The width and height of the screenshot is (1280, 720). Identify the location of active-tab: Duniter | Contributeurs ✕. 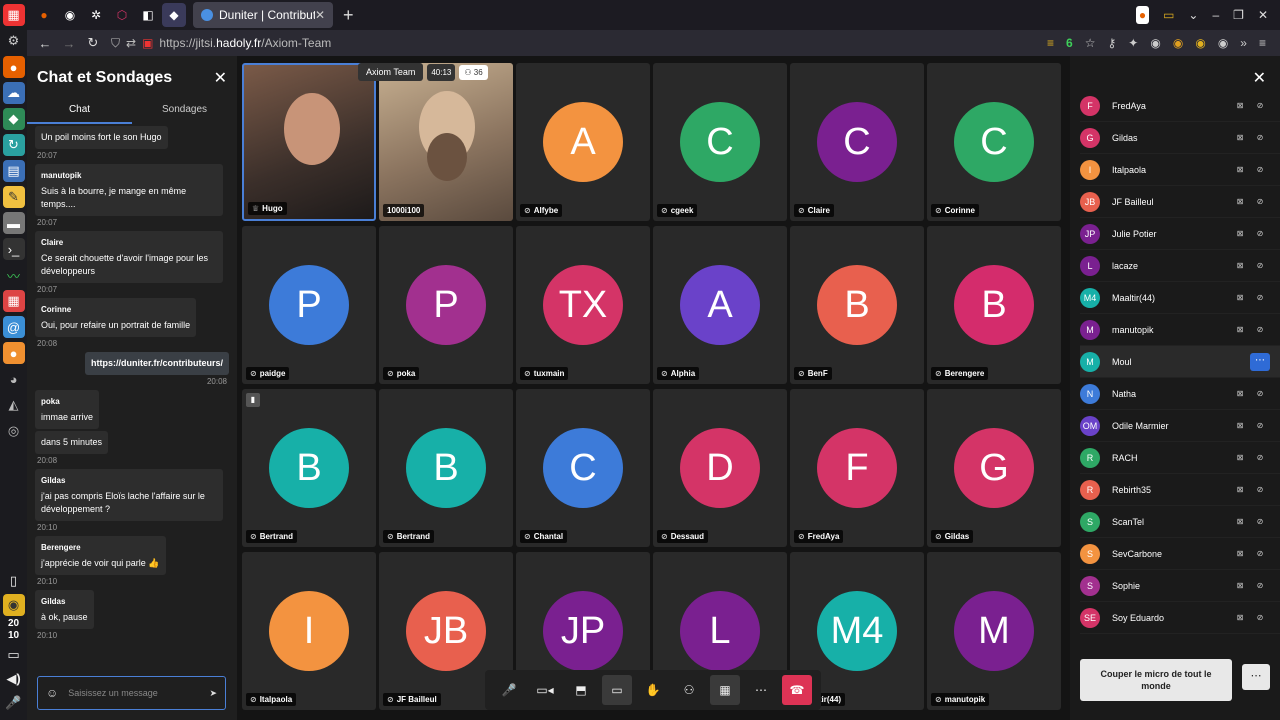
(263, 15).